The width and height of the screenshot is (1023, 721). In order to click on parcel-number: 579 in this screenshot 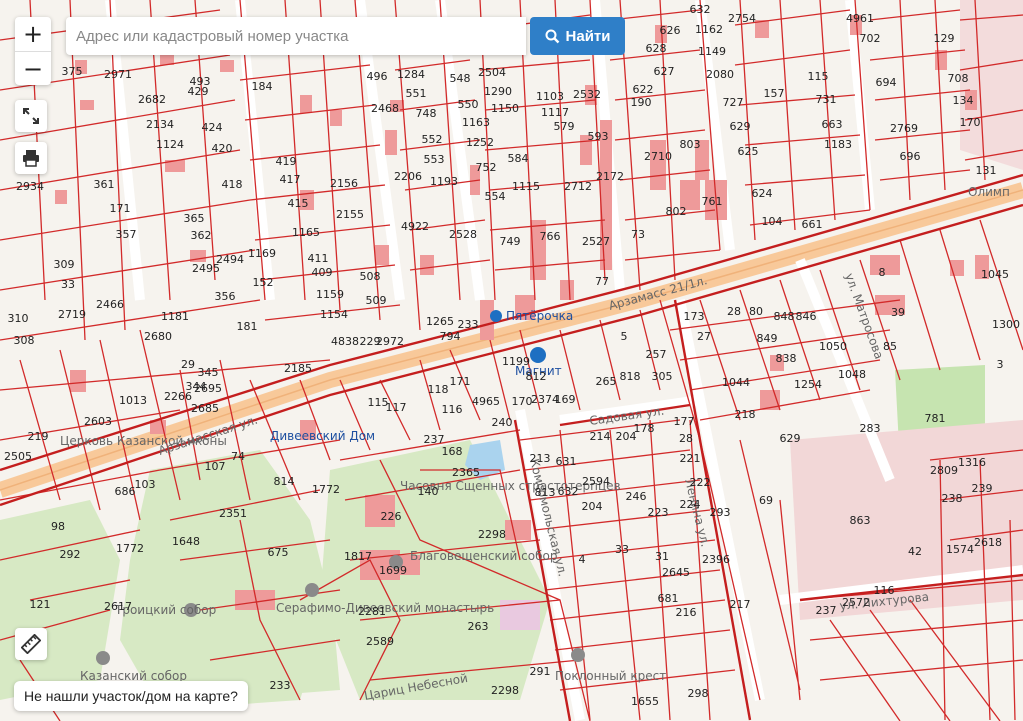, I will do `click(564, 126)`.